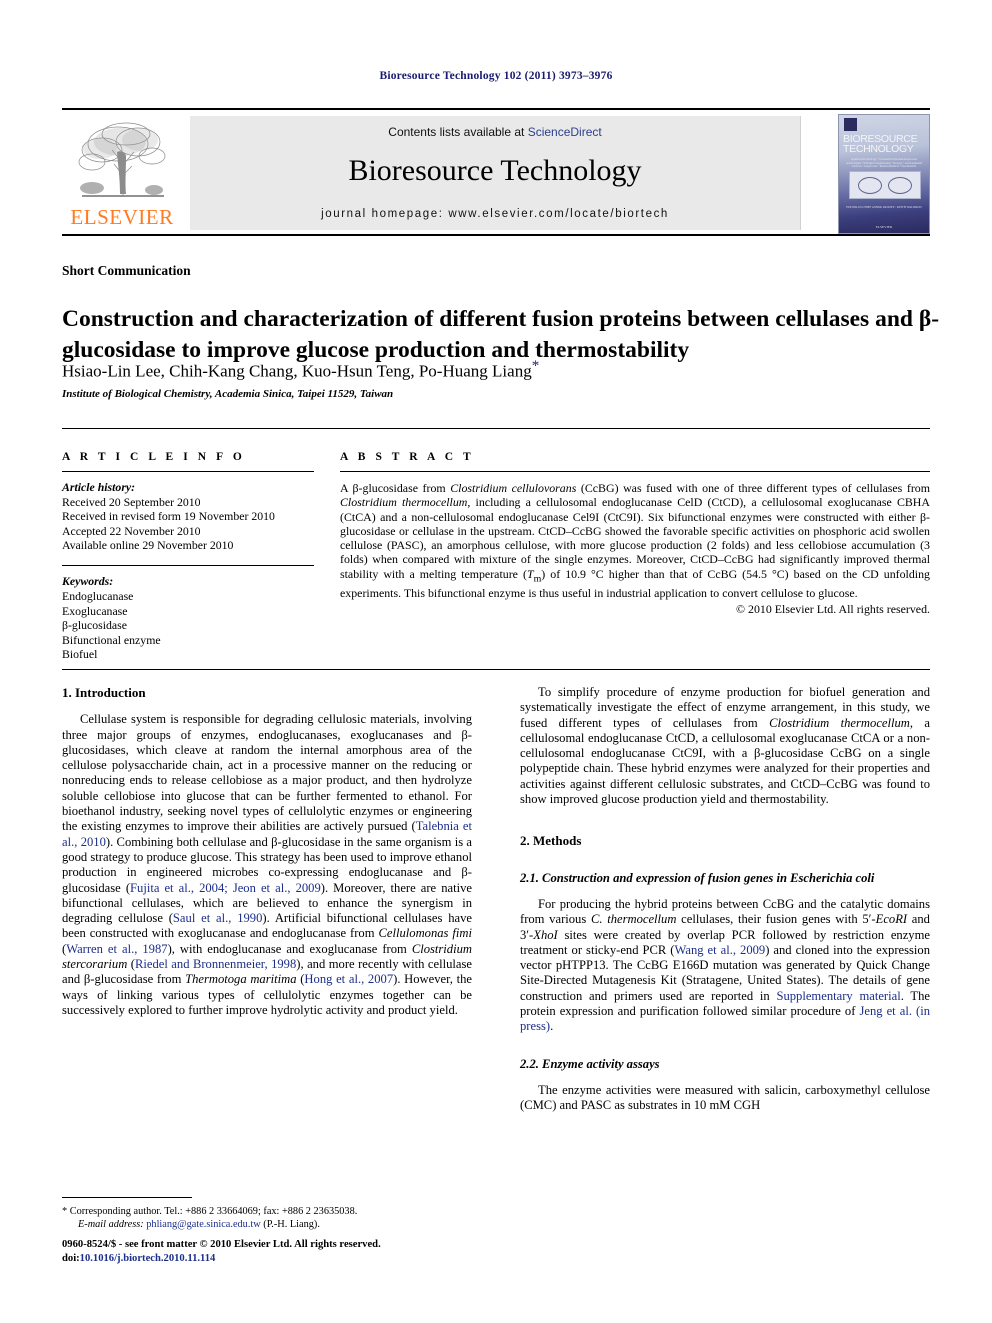 This screenshot has height=1323, width=992. I want to click on citation-link: Fujita et al., 2004; Jeon et al., 2009, so click(225, 888).